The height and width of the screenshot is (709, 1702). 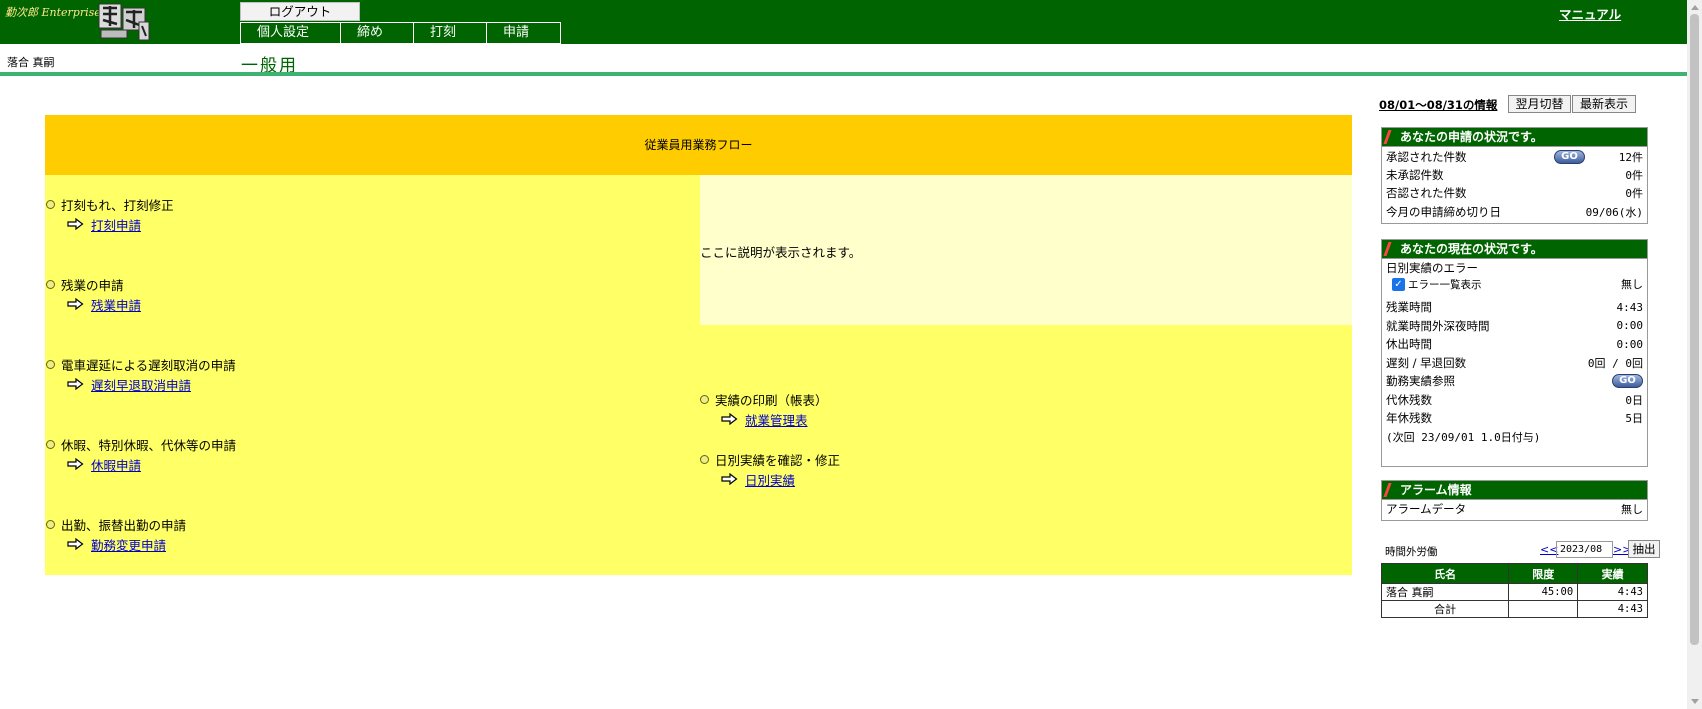 What do you see at coordinates (92, 285) in the screenshot?
I see `flow-item-label: 残業の申請` at bounding box center [92, 285].